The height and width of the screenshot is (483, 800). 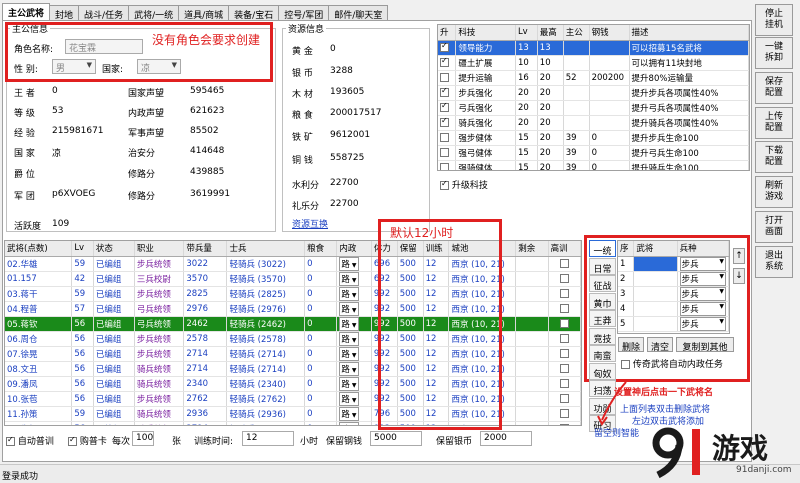 What do you see at coordinates (672, 363) in the screenshot?
I see `auto-task-toggle: 传奇武将自动内政任务` at bounding box center [672, 363].